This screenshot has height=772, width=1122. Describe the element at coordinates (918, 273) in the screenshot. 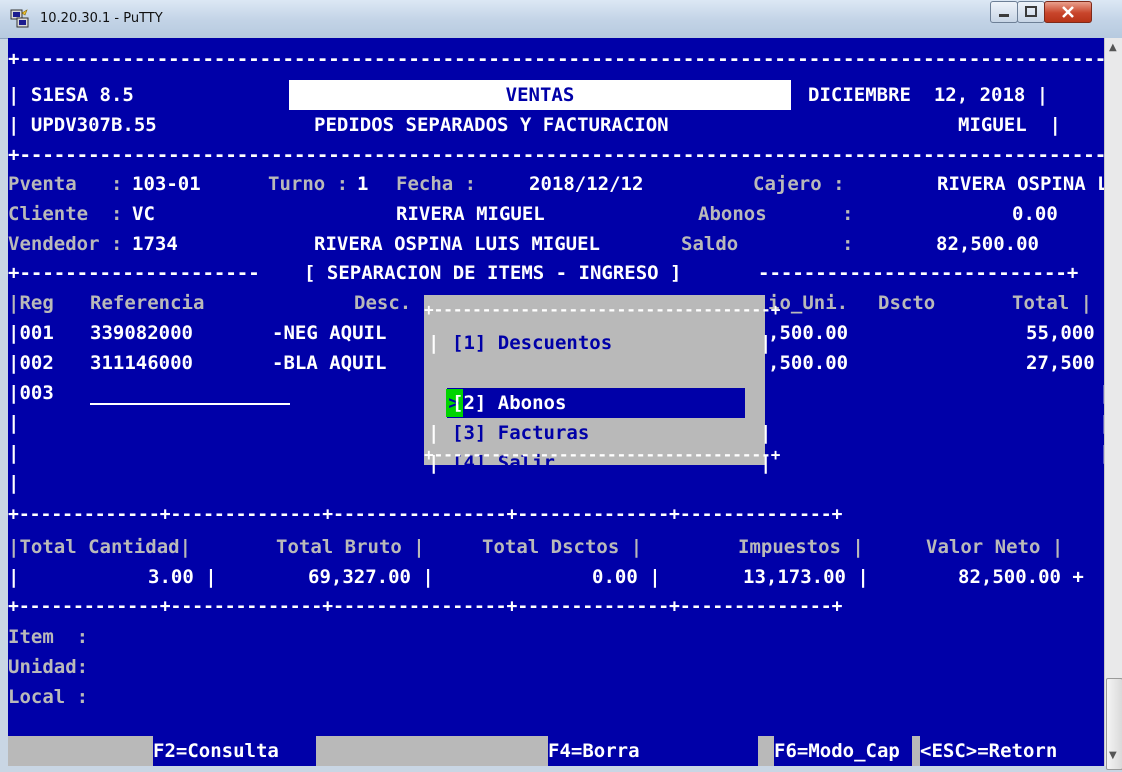

I see `section-rule-right: ---------------------------+` at that location.